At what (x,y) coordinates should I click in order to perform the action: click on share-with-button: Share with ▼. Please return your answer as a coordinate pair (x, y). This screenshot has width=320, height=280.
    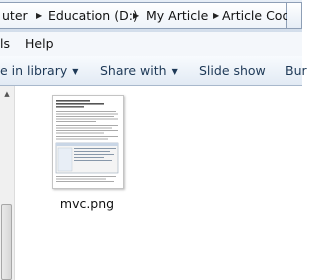
    Looking at the image, I should click on (139, 70).